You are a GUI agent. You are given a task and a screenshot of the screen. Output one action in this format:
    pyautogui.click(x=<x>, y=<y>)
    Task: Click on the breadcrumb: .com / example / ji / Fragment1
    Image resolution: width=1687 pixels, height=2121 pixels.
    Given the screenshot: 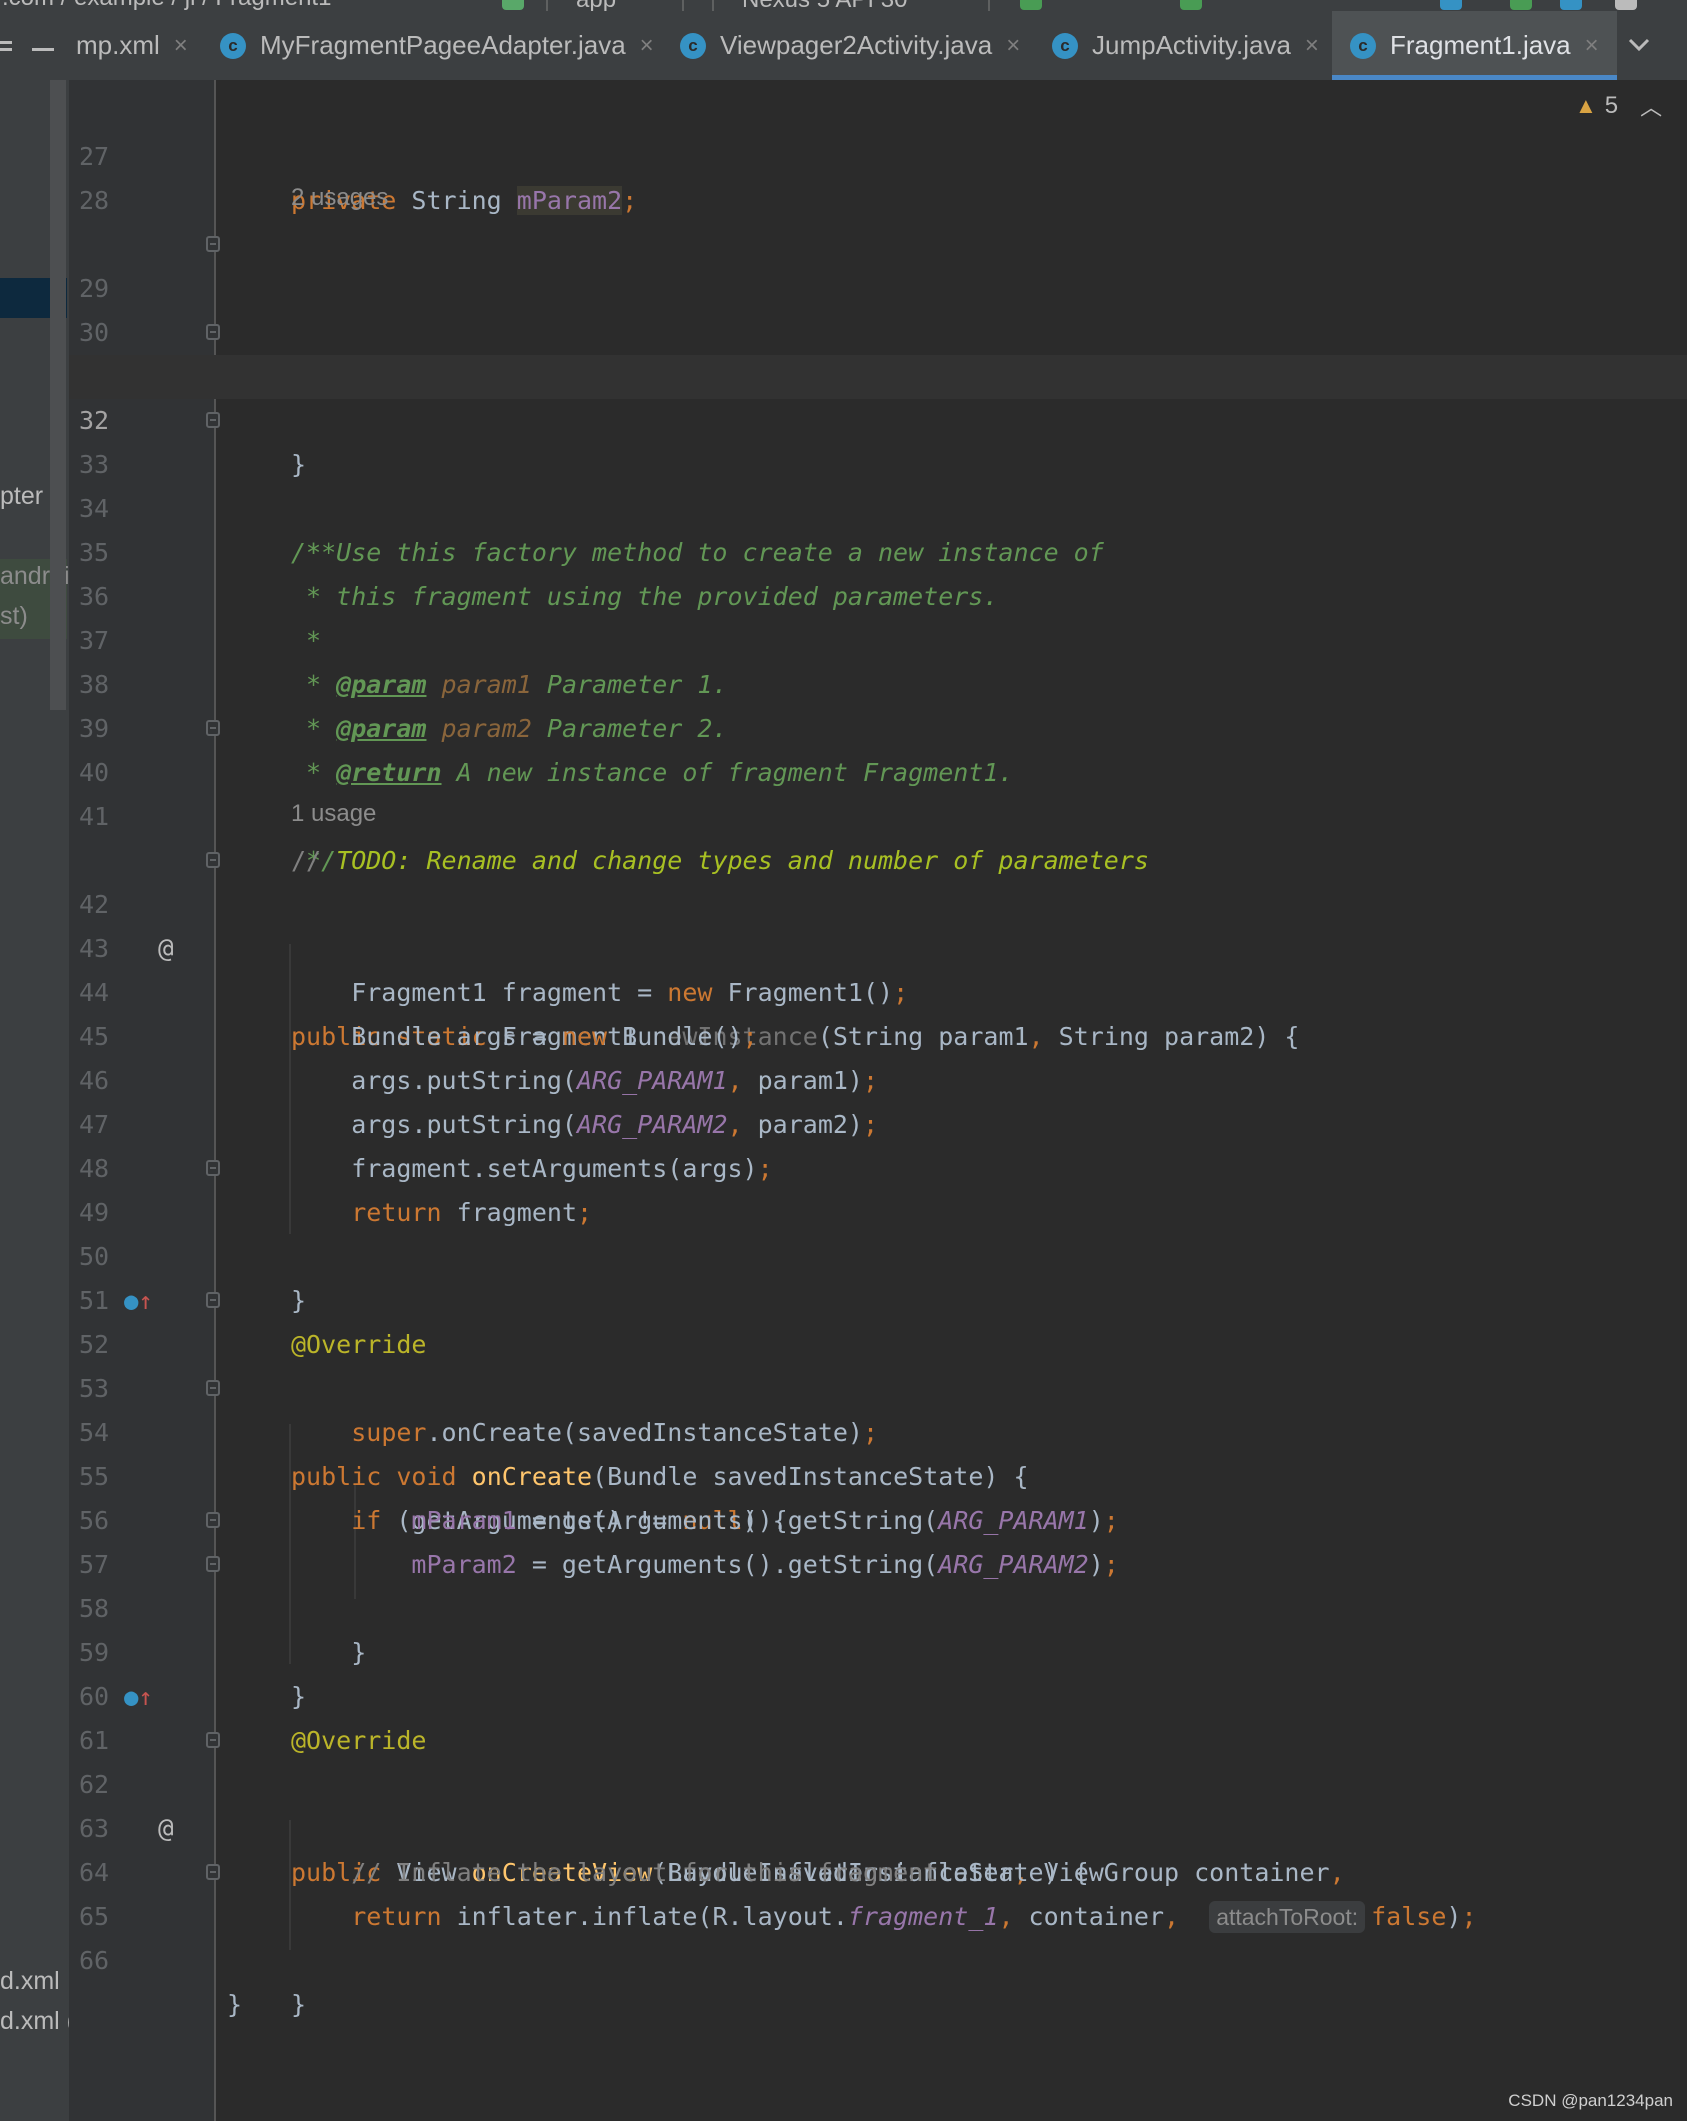 What is the action you would take?
    pyautogui.click(x=166, y=5)
    